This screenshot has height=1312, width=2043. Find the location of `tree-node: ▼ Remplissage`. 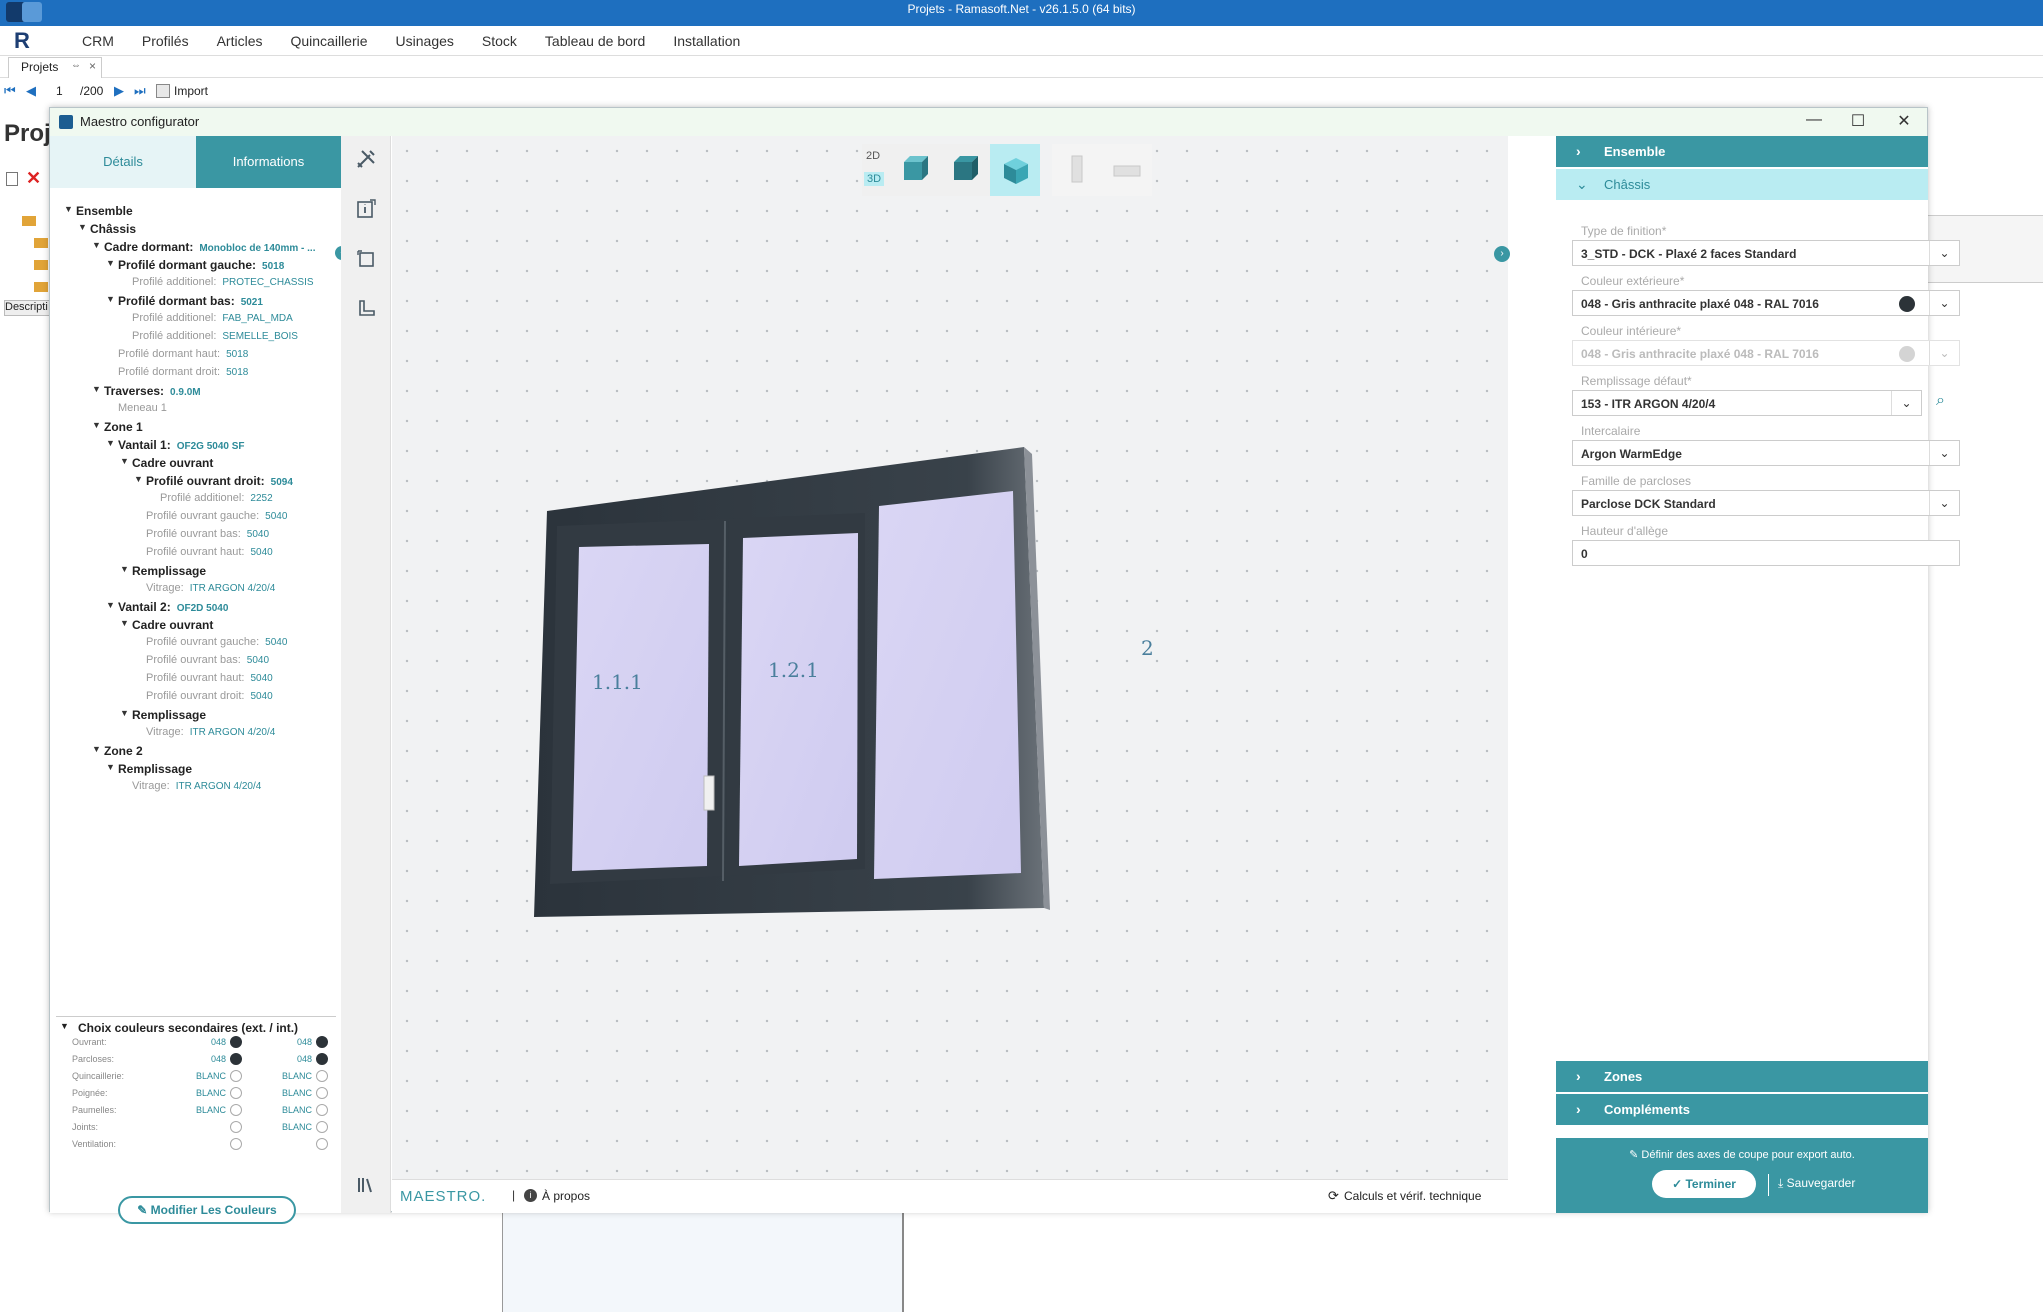

tree-node: ▼ Remplissage is located at coordinates (201, 769).